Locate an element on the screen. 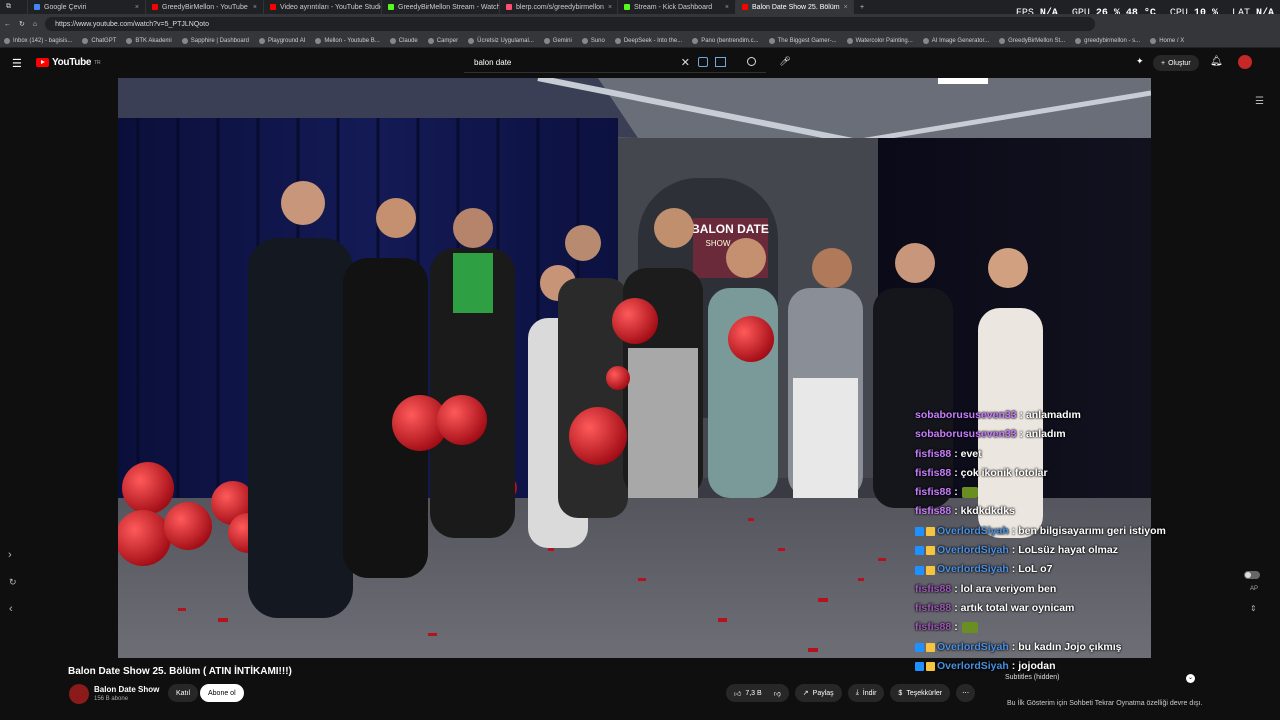  chat-message: OverlordSiyah: LoL o7 is located at coordinates (1065, 569).